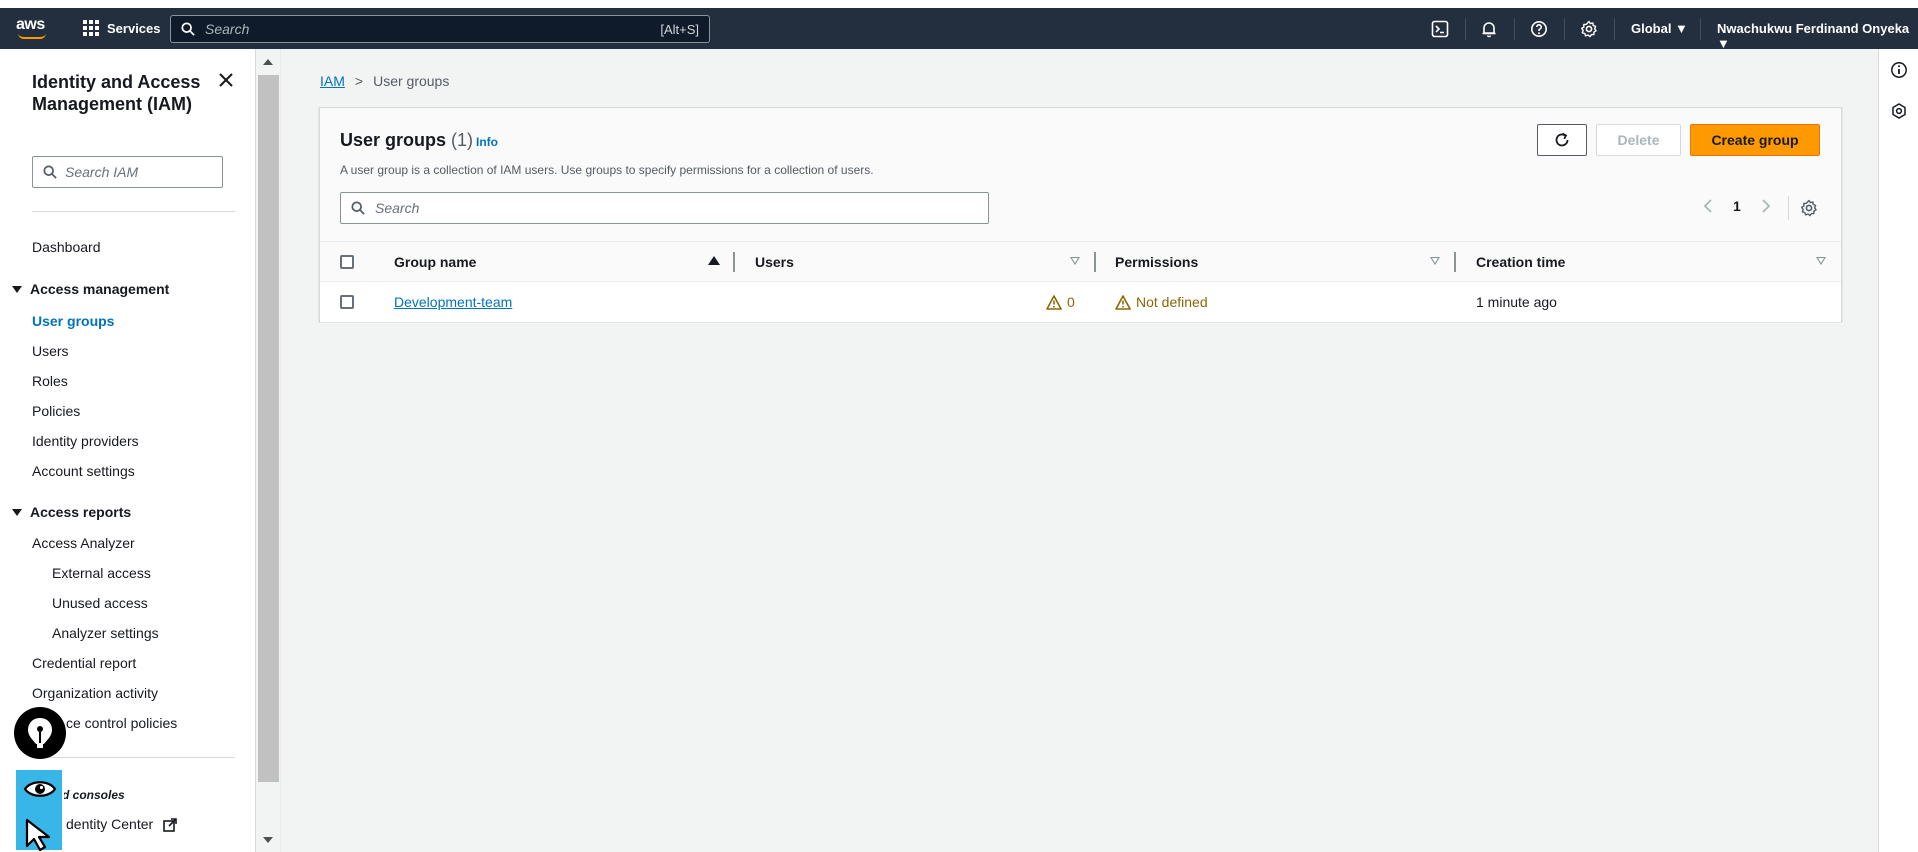 The image size is (1918, 852). Describe the element at coordinates (100, 289) in the screenshot. I see `nav-section-label: Access management` at that location.